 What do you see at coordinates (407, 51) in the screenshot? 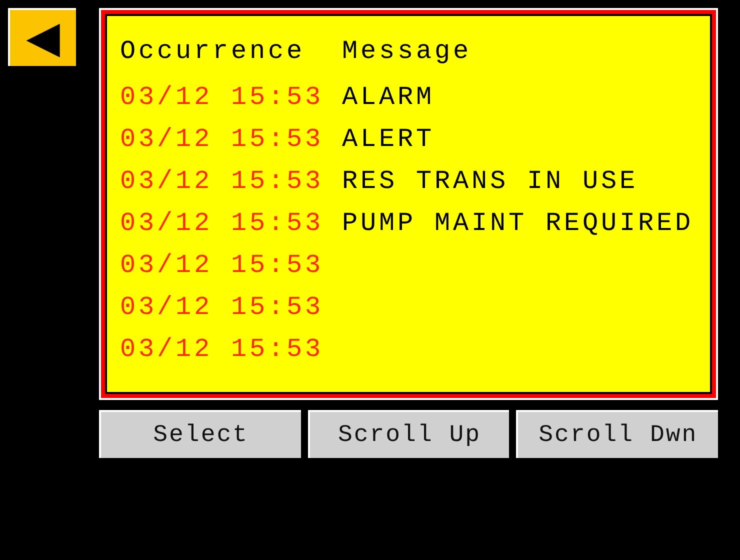
I see `column-header: Message` at bounding box center [407, 51].